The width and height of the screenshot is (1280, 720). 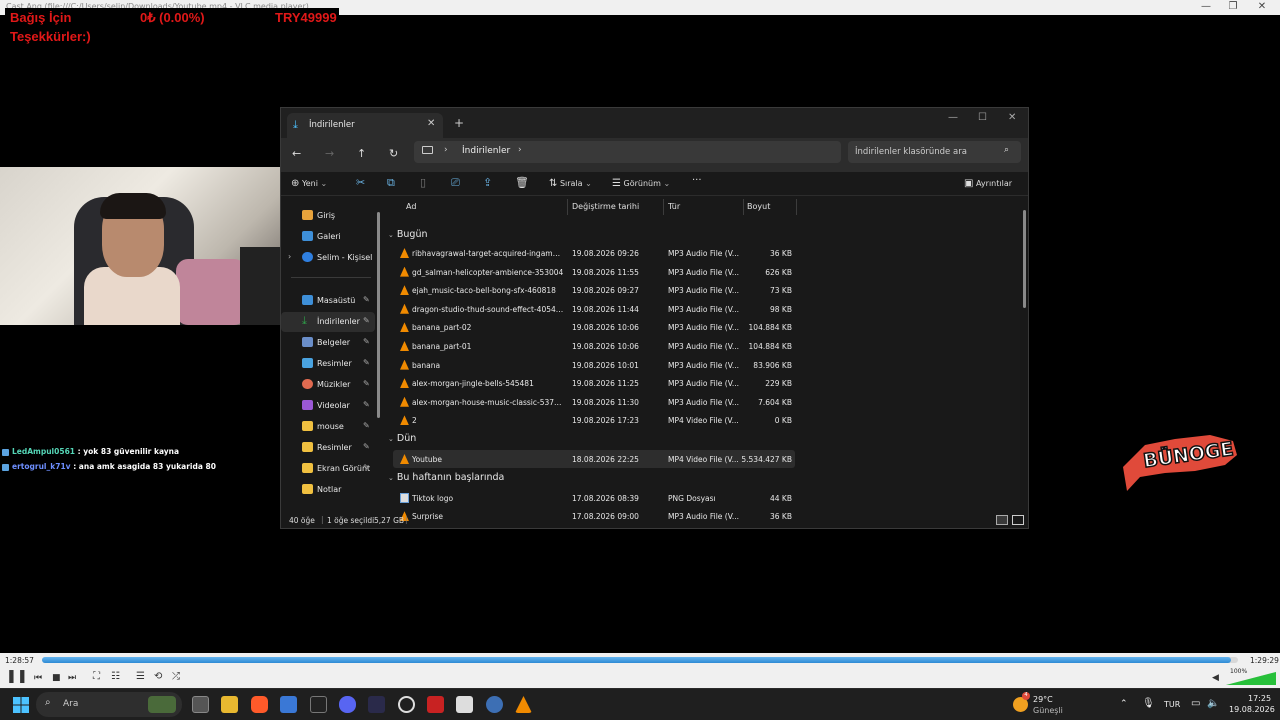 I want to click on steam-icon, so click(x=494, y=704).